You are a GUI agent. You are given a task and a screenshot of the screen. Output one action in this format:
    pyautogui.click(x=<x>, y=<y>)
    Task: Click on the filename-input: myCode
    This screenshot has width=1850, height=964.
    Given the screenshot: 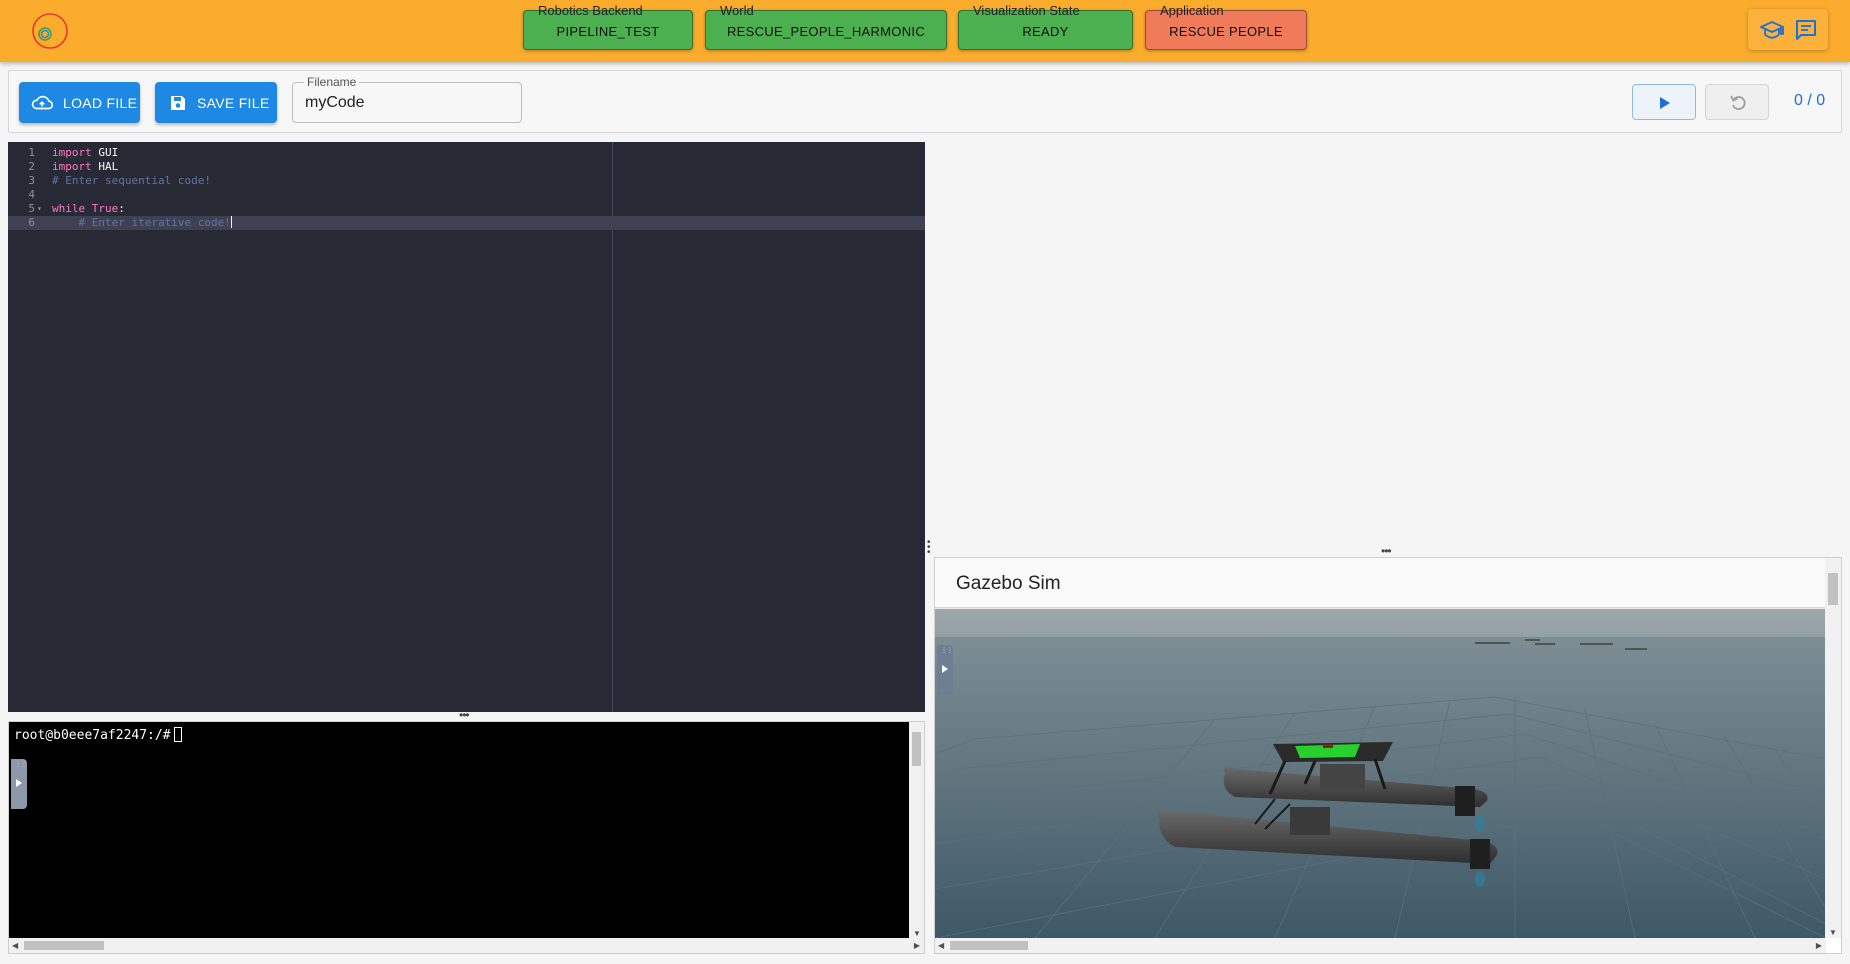 What is the action you would take?
    pyautogui.click(x=335, y=103)
    